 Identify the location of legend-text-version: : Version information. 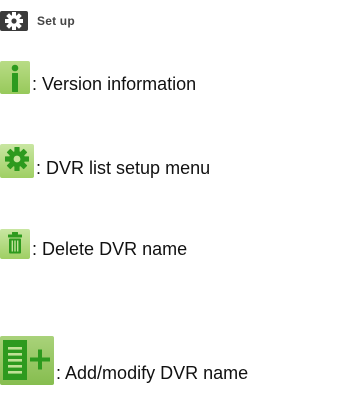
(114, 84).